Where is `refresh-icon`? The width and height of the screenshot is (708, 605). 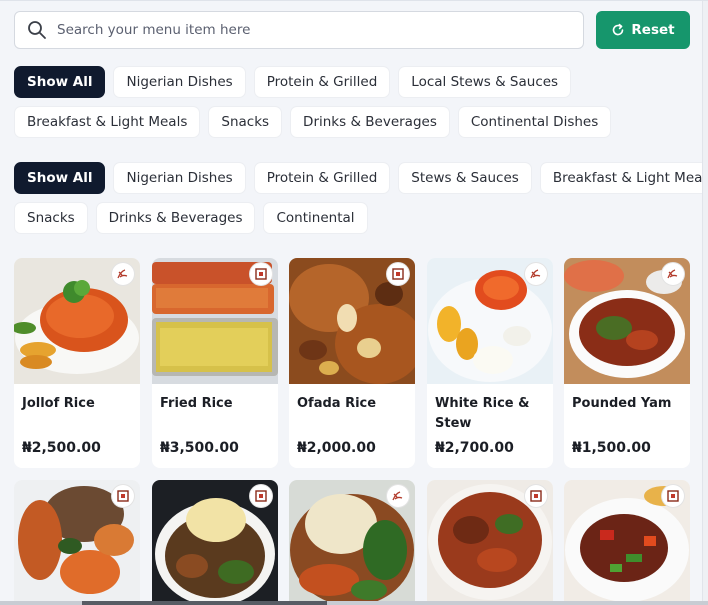 refresh-icon is located at coordinates (618, 29).